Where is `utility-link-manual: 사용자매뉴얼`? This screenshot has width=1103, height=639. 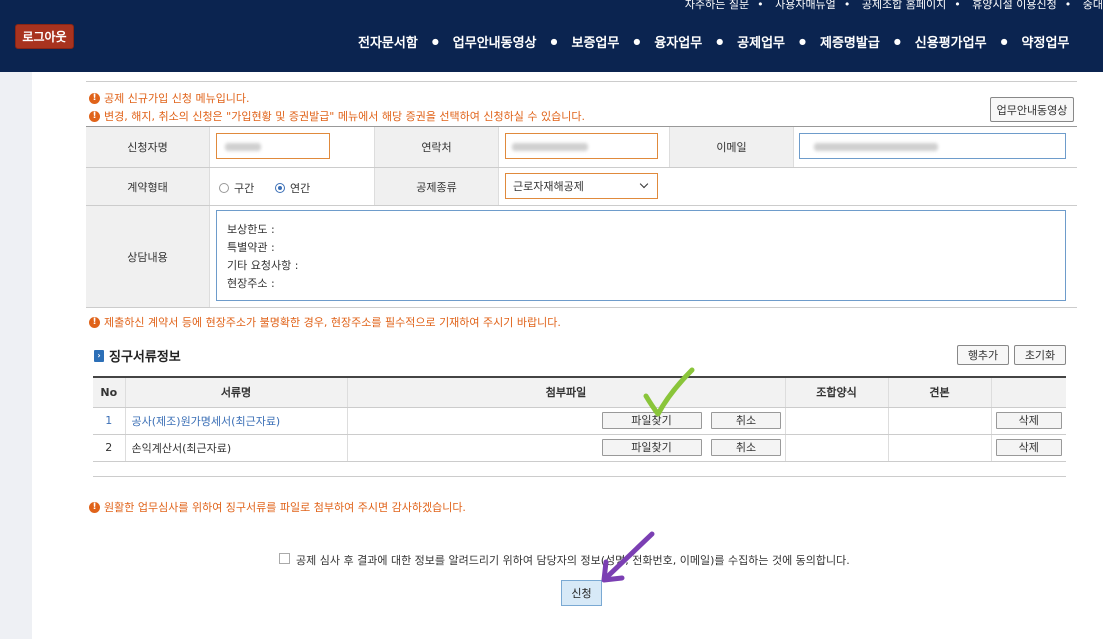
utility-link-manual: 사용자매뉴얼 is located at coordinates (805, 5).